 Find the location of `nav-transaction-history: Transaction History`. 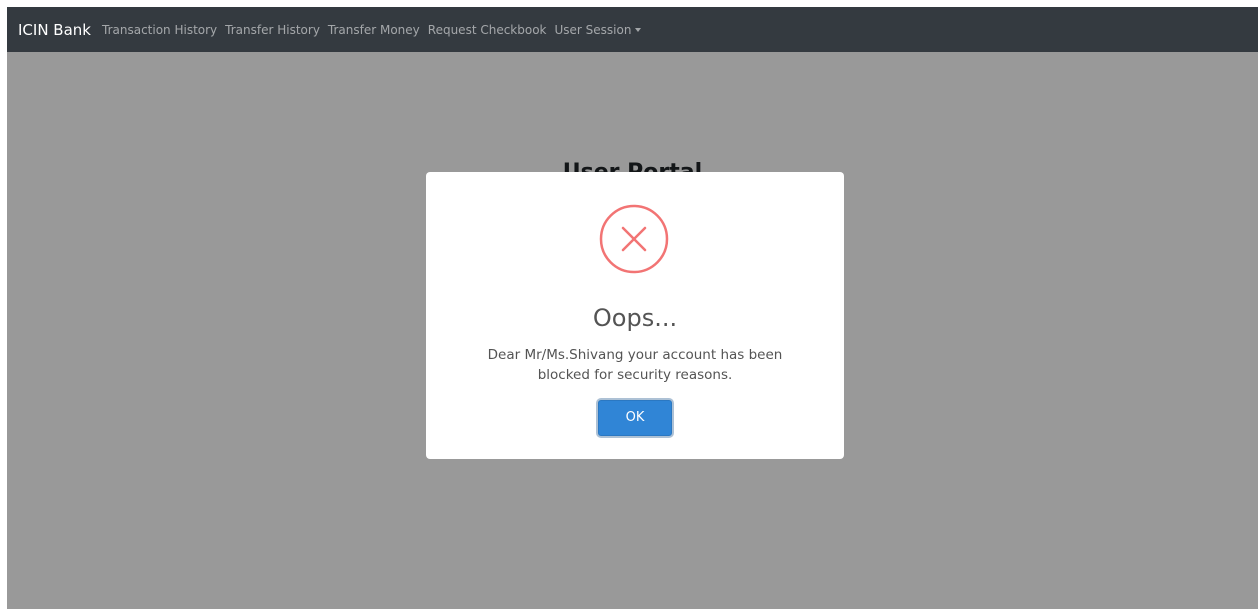

nav-transaction-history: Transaction History is located at coordinates (159, 30).